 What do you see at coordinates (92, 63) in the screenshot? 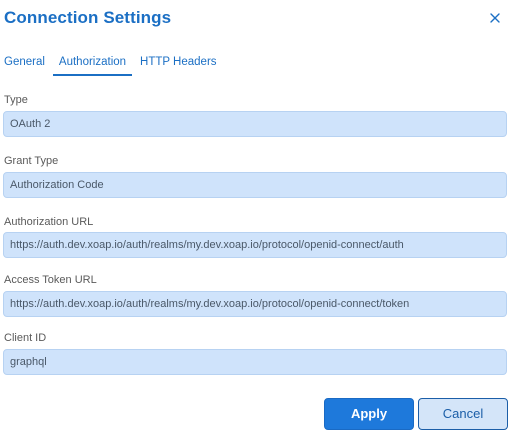
I see `tab-authorization: Authorization` at bounding box center [92, 63].